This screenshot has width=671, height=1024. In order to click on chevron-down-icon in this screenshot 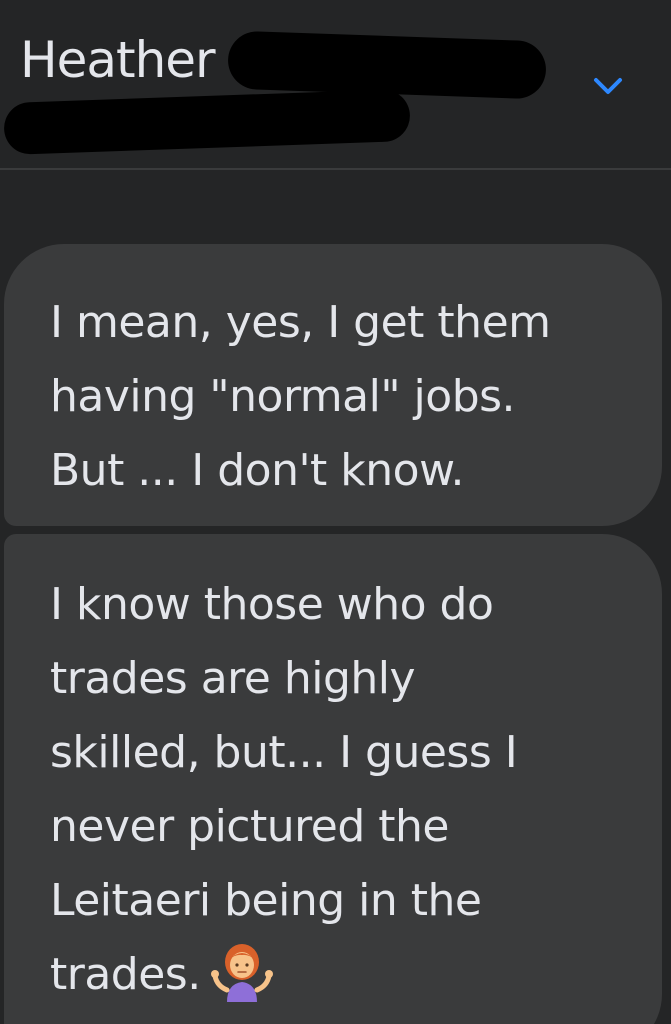, I will do `click(608, 86)`.